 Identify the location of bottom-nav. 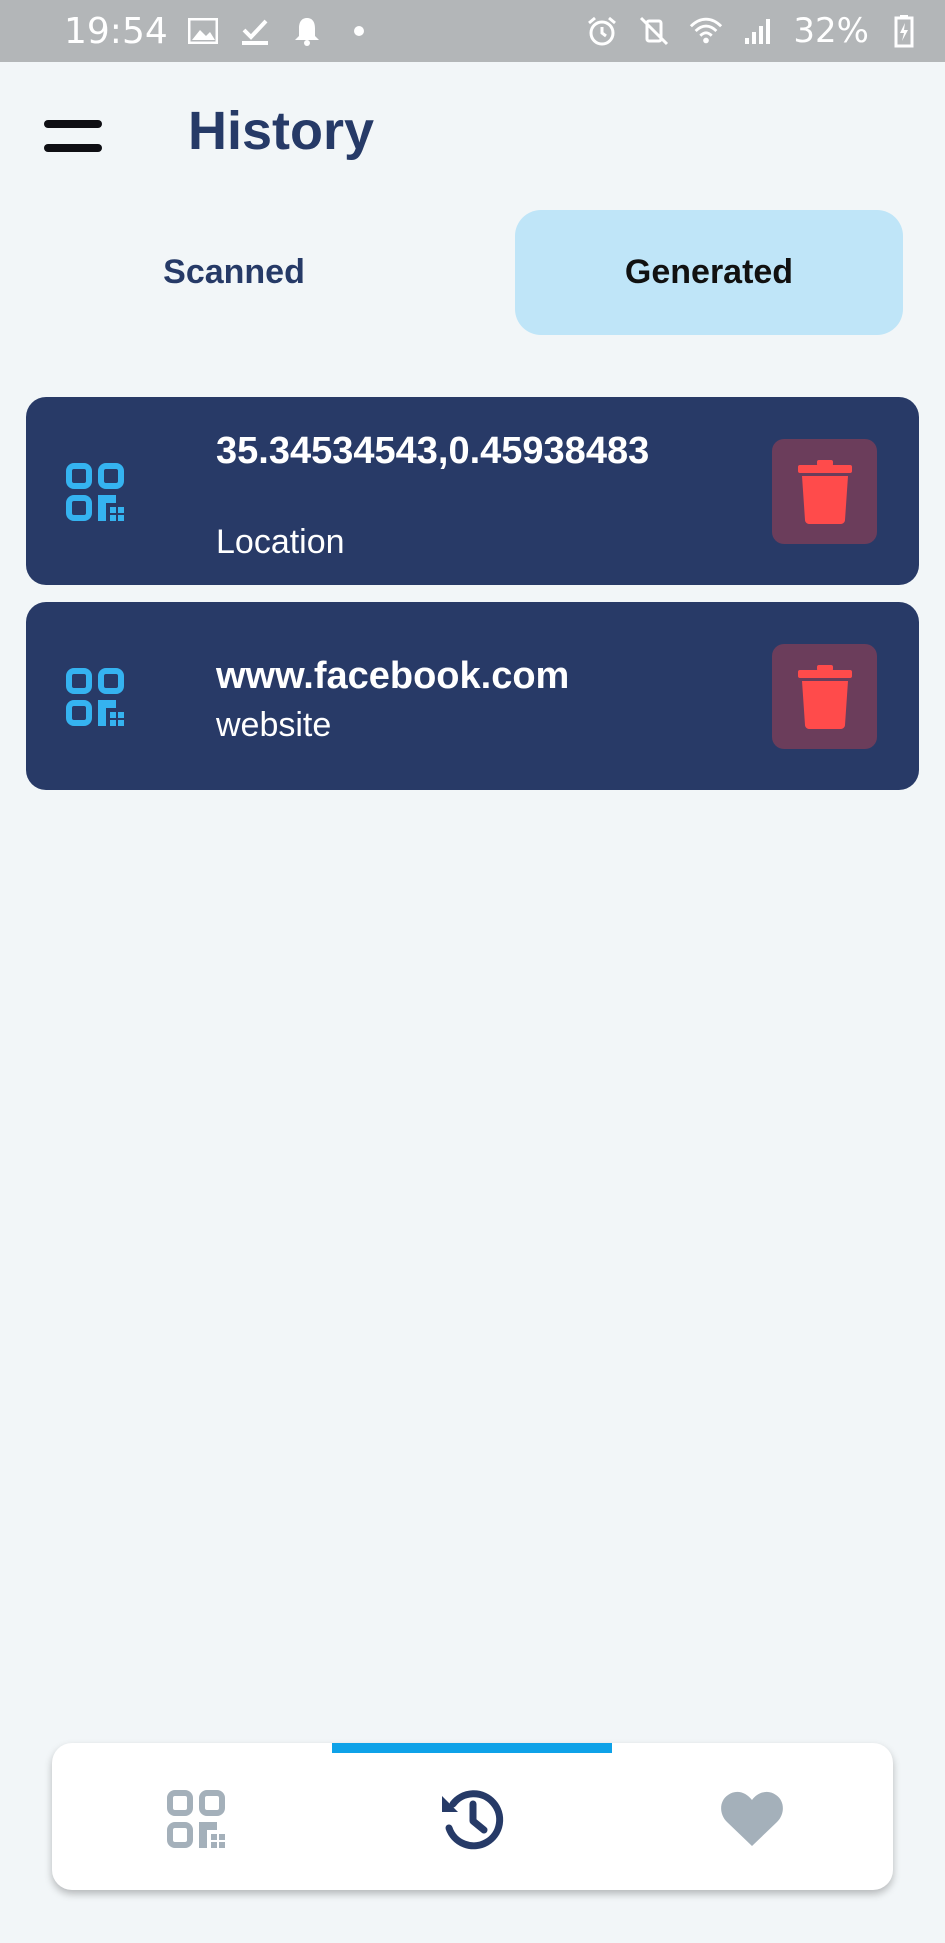
(472, 1816).